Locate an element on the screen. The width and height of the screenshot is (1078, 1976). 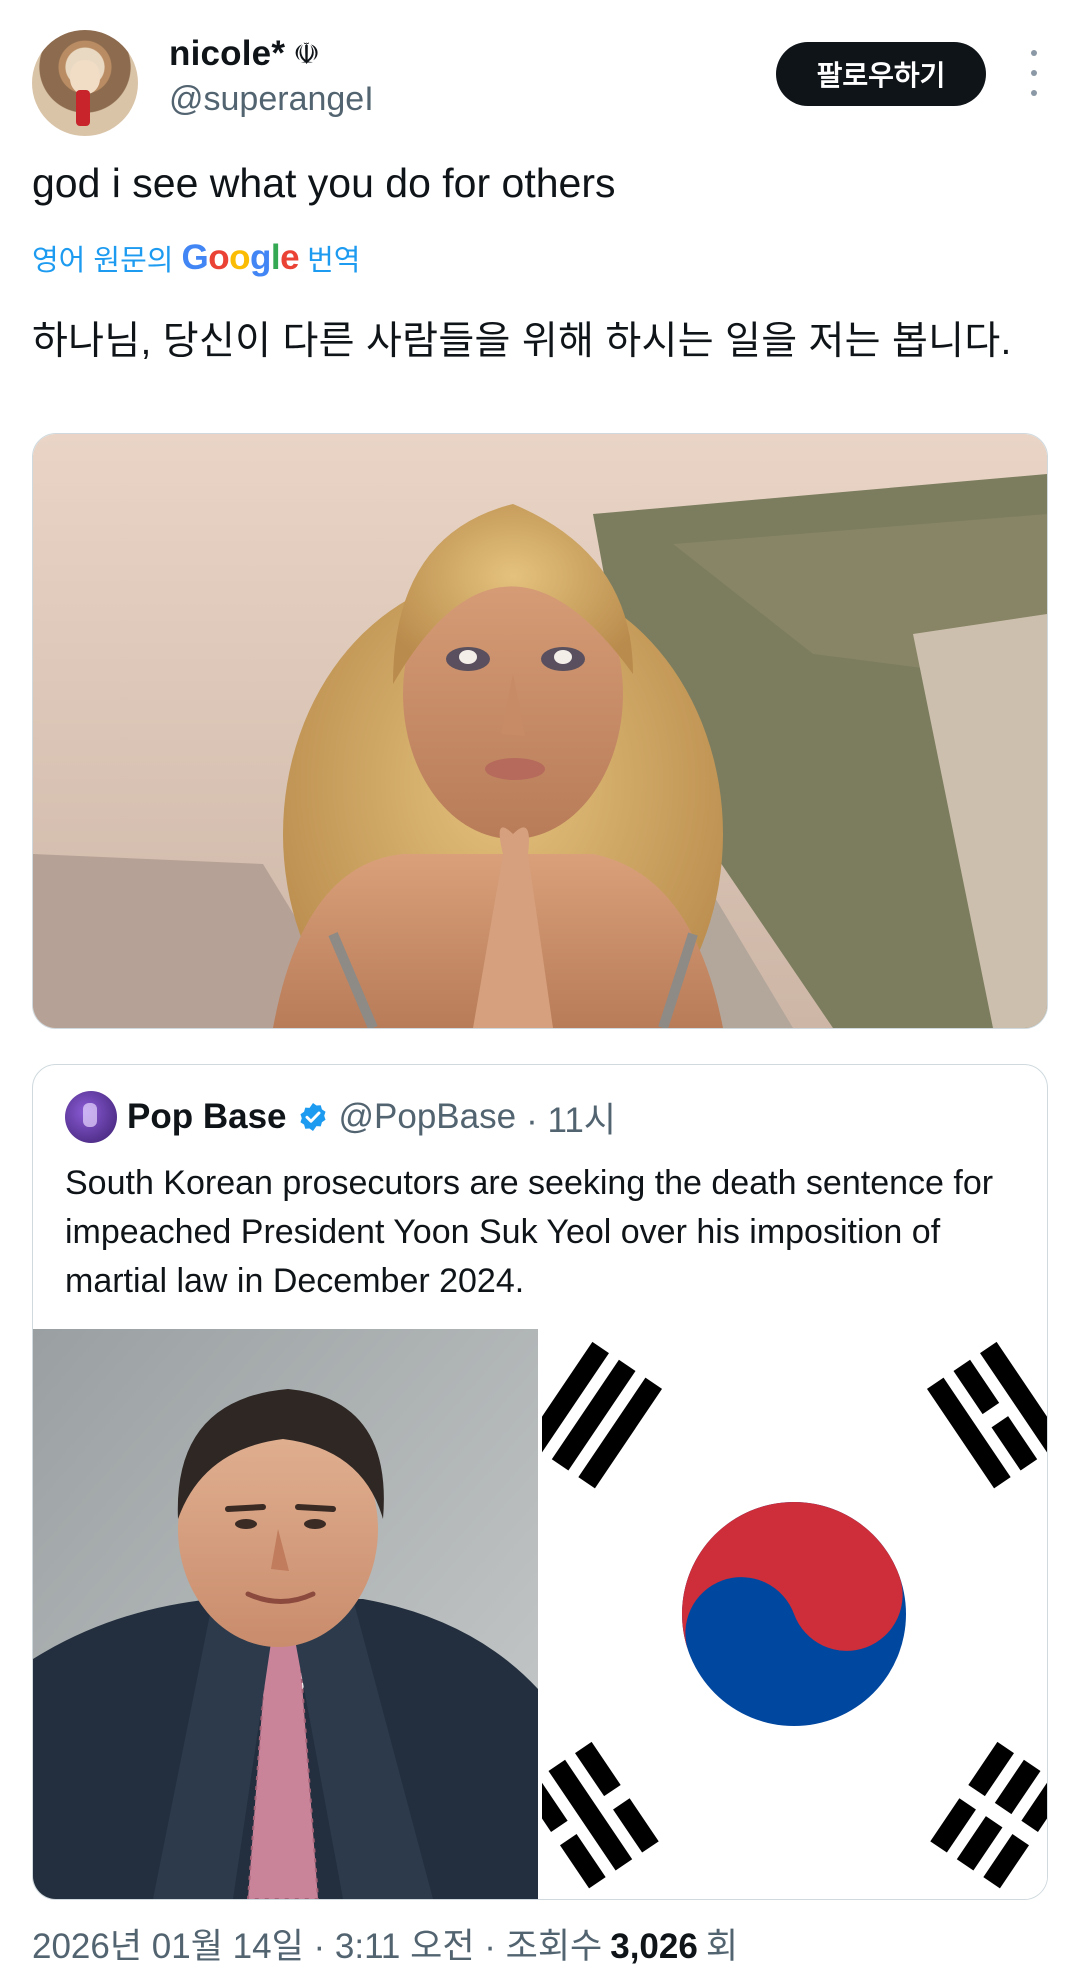
view-count: 3,026 is located at coordinates (654, 1946).